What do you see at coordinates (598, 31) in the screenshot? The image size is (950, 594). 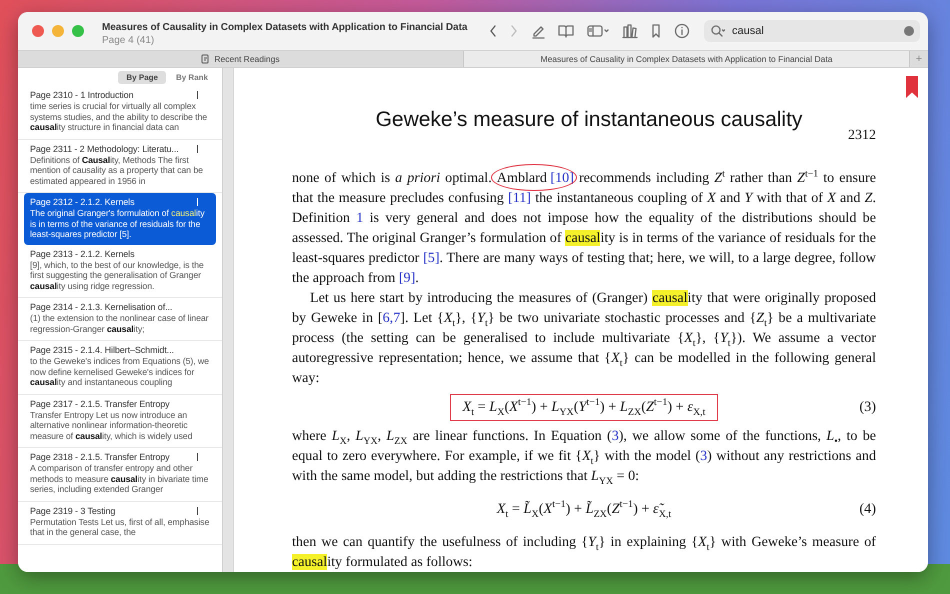 I see `sidebar-icon` at bounding box center [598, 31].